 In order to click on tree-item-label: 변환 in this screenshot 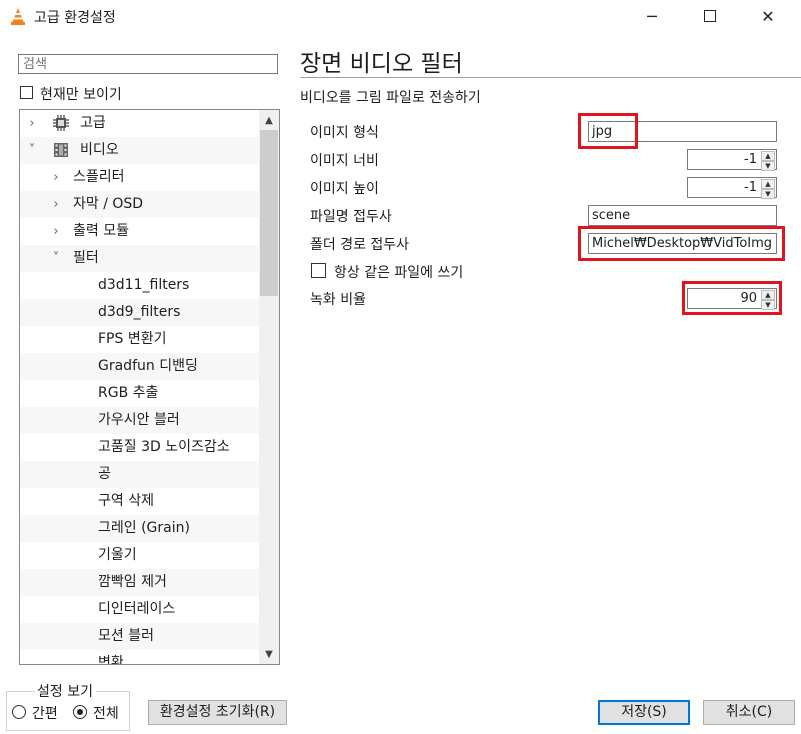, I will do `click(111, 660)`.